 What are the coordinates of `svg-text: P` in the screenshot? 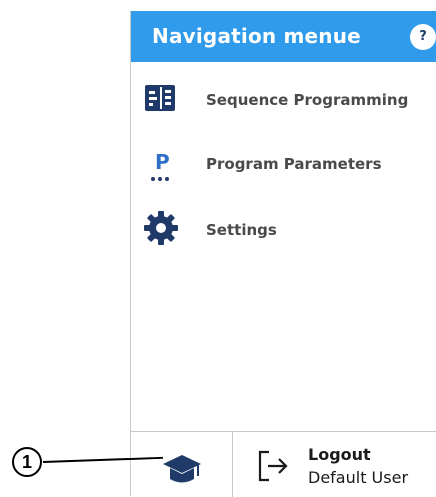 It's located at (162, 162).